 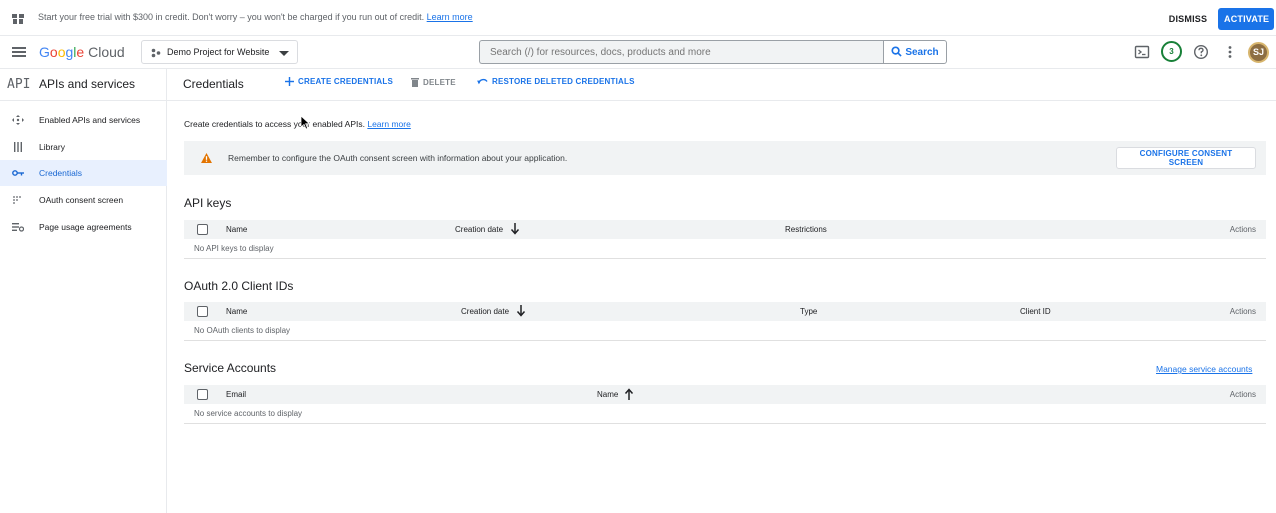 I want to click on trash-icon, so click(x=415, y=82).